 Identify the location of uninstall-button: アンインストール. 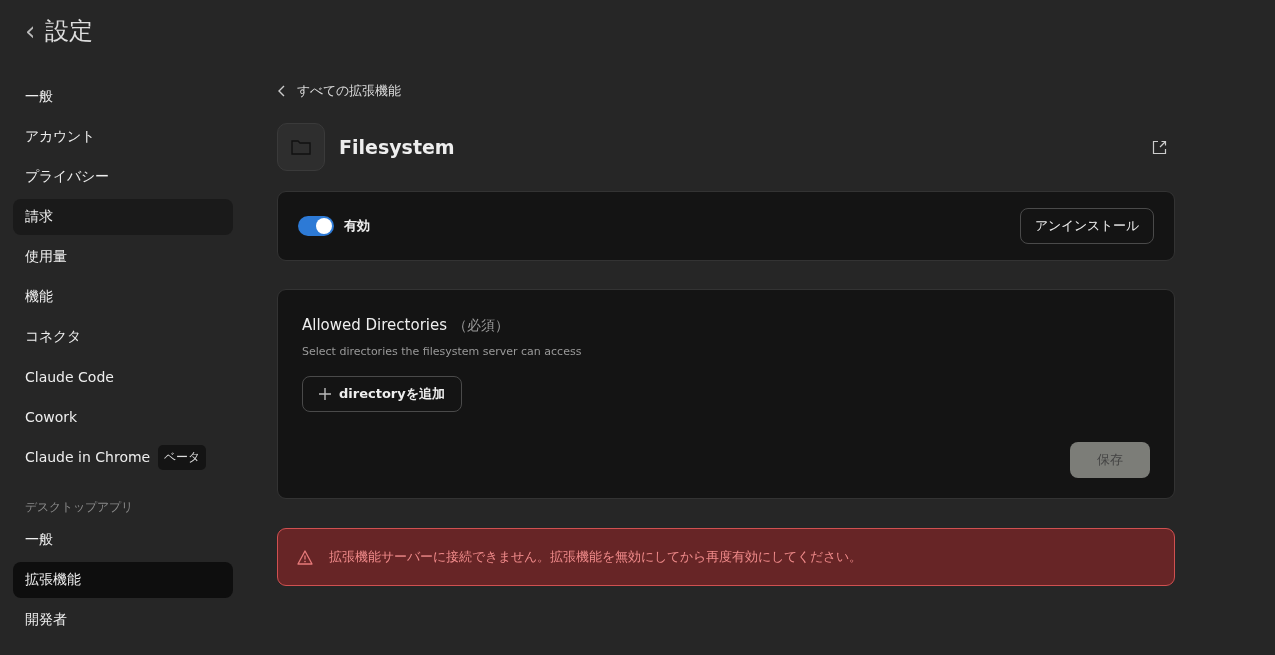
(1087, 226).